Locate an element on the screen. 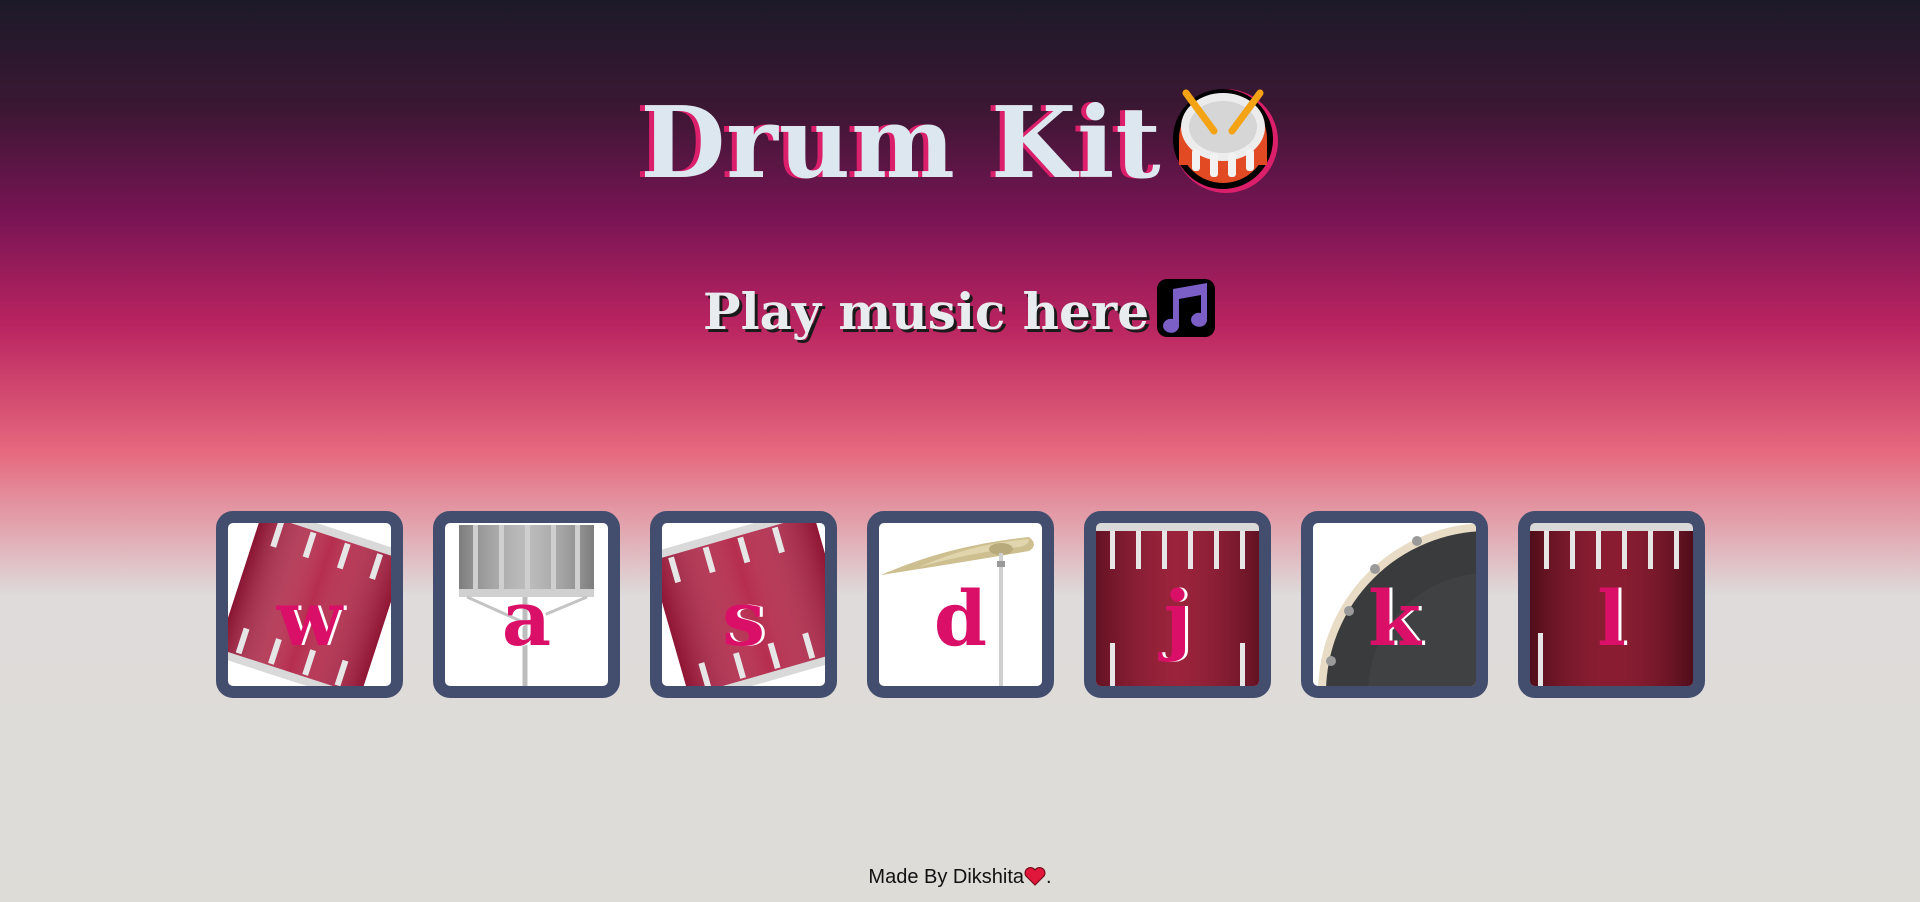 The width and height of the screenshot is (1920, 902). drum-button-l: l is located at coordinates (1611, 604).